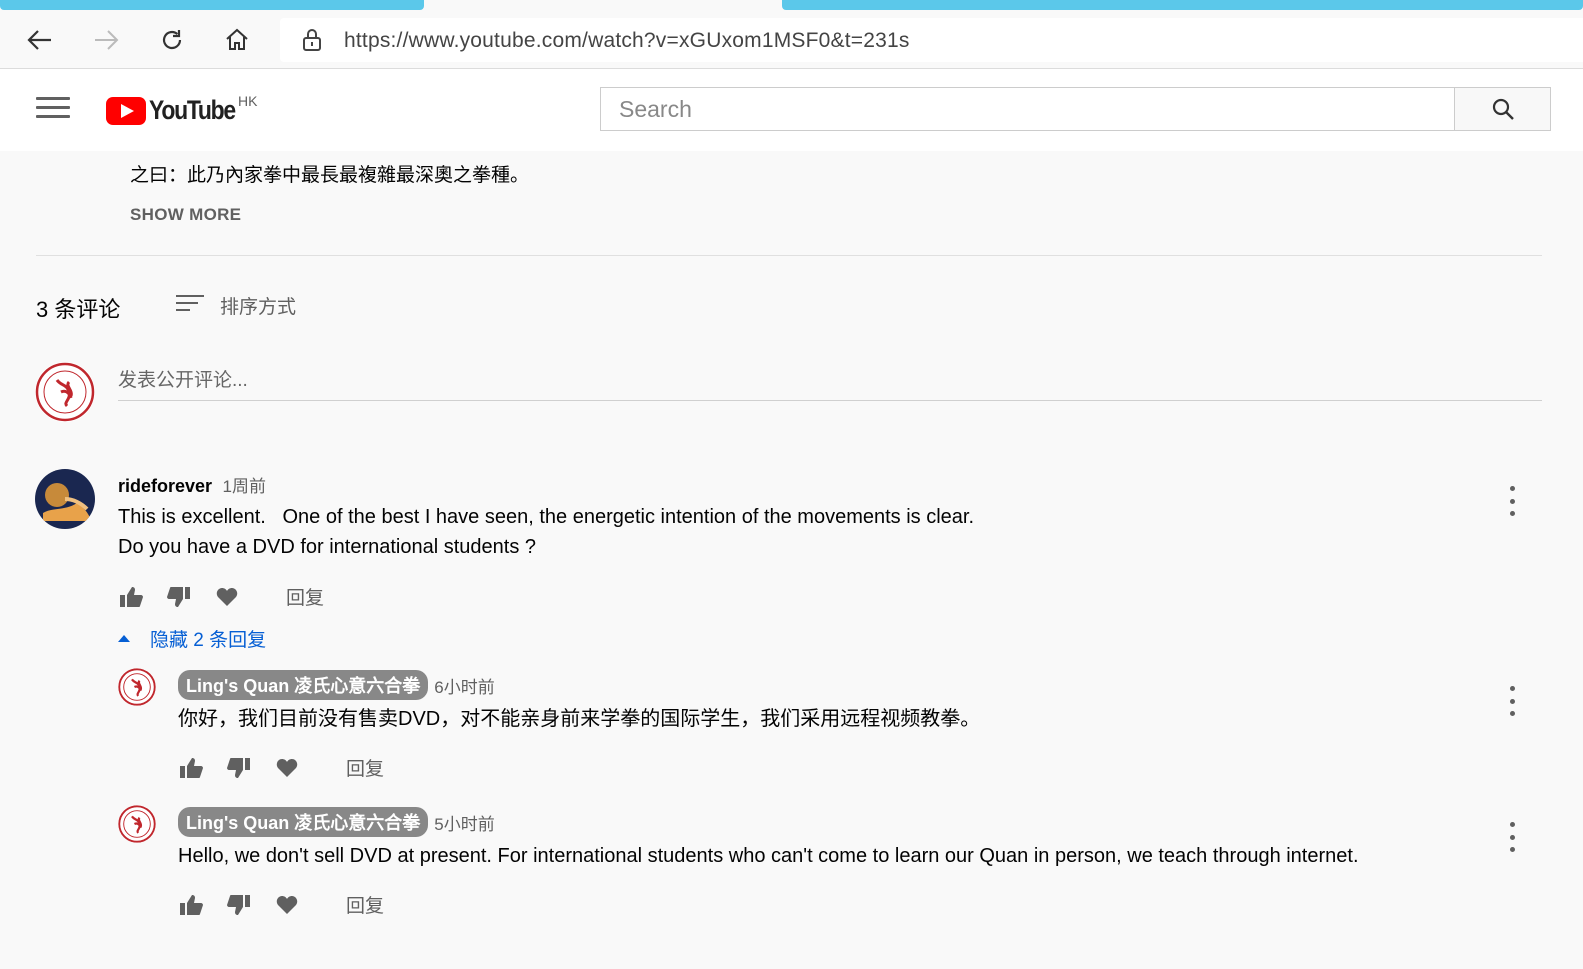 The width and height of the screenshot is (1583, 969). I want to click on my-avatar, so click(65, 392).